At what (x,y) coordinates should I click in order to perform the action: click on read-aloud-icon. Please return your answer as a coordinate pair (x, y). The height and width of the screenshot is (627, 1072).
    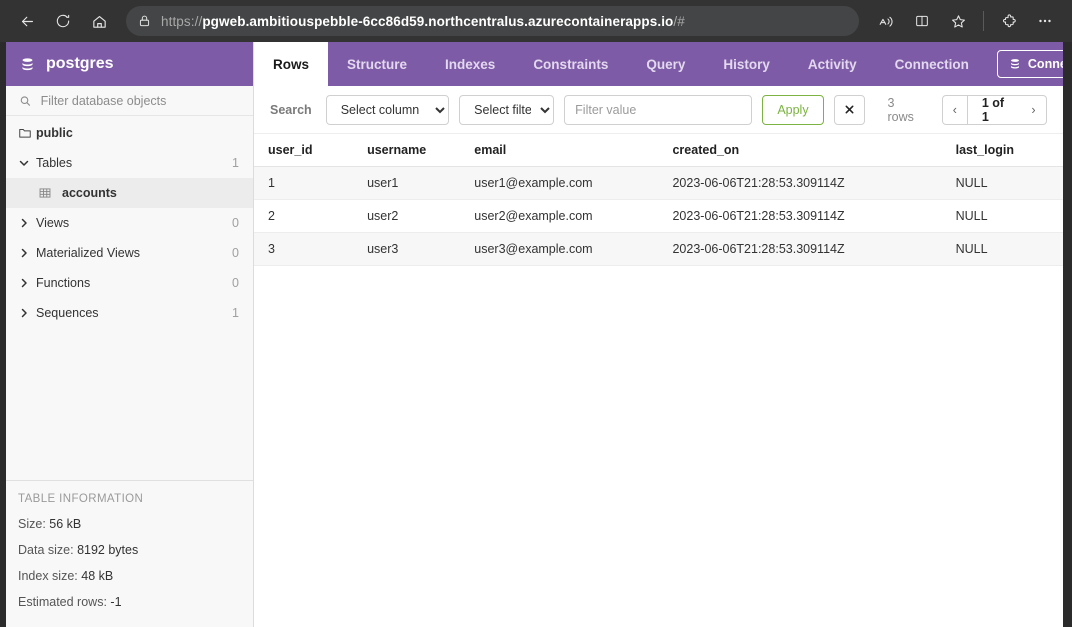
    Looking at the image, I should click on (886, 21).